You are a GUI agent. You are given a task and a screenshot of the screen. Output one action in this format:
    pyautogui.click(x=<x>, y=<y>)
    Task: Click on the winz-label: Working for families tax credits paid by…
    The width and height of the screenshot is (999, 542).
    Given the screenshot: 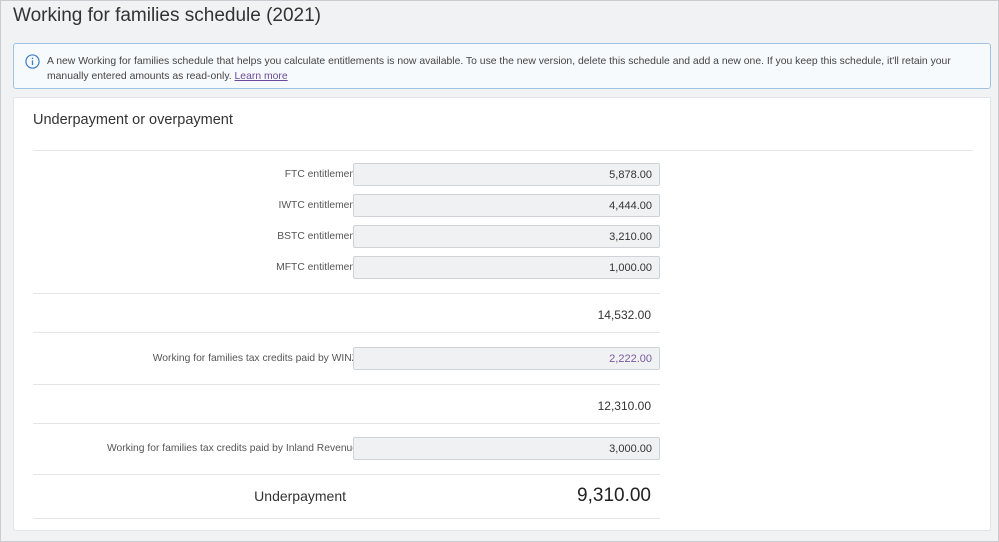 What is the action you would take?
    pyautogui.click(x=255, y=358)
    